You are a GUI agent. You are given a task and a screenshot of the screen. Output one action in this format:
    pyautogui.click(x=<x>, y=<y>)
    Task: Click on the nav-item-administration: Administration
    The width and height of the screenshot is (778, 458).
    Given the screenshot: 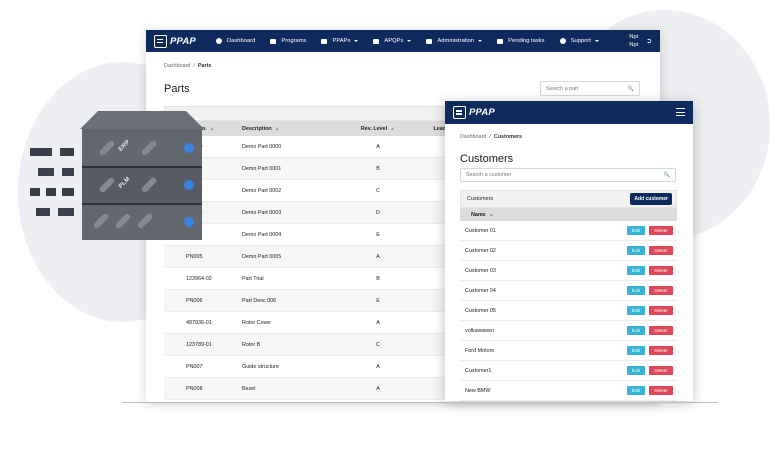 What is the action you would take?
    pyautogui.click(x=454, y=41)
    